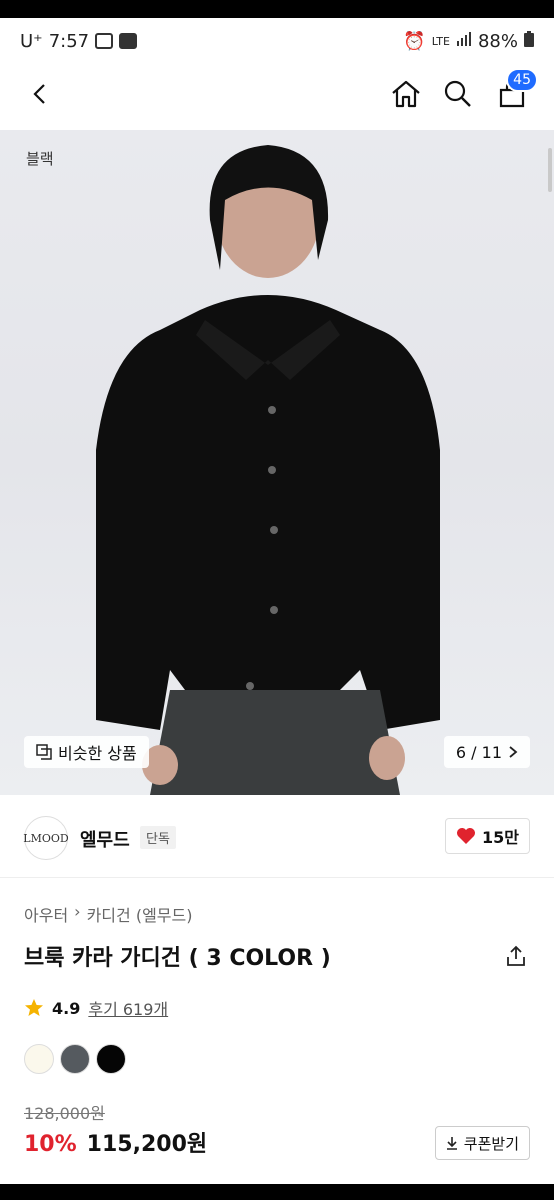 The image size is (554, 1200). I want to click on chevron-left-icon, so click(39, 94).